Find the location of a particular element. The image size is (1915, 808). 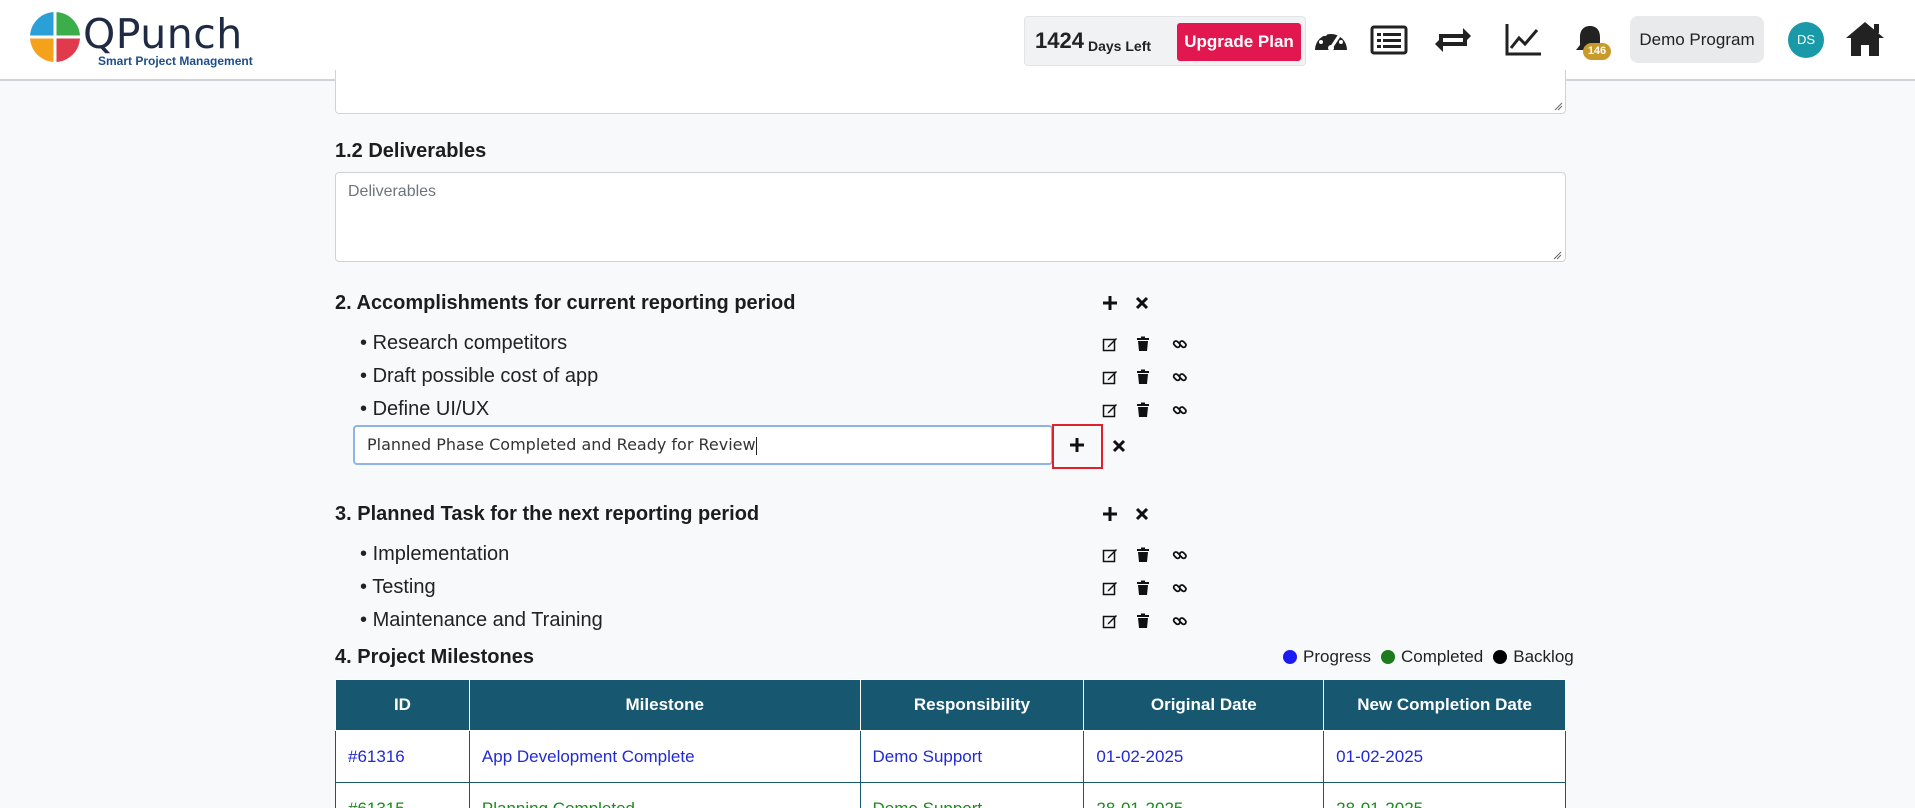

milestone-original-date: 01-02-2025 is located at coordinates (1204, 756).